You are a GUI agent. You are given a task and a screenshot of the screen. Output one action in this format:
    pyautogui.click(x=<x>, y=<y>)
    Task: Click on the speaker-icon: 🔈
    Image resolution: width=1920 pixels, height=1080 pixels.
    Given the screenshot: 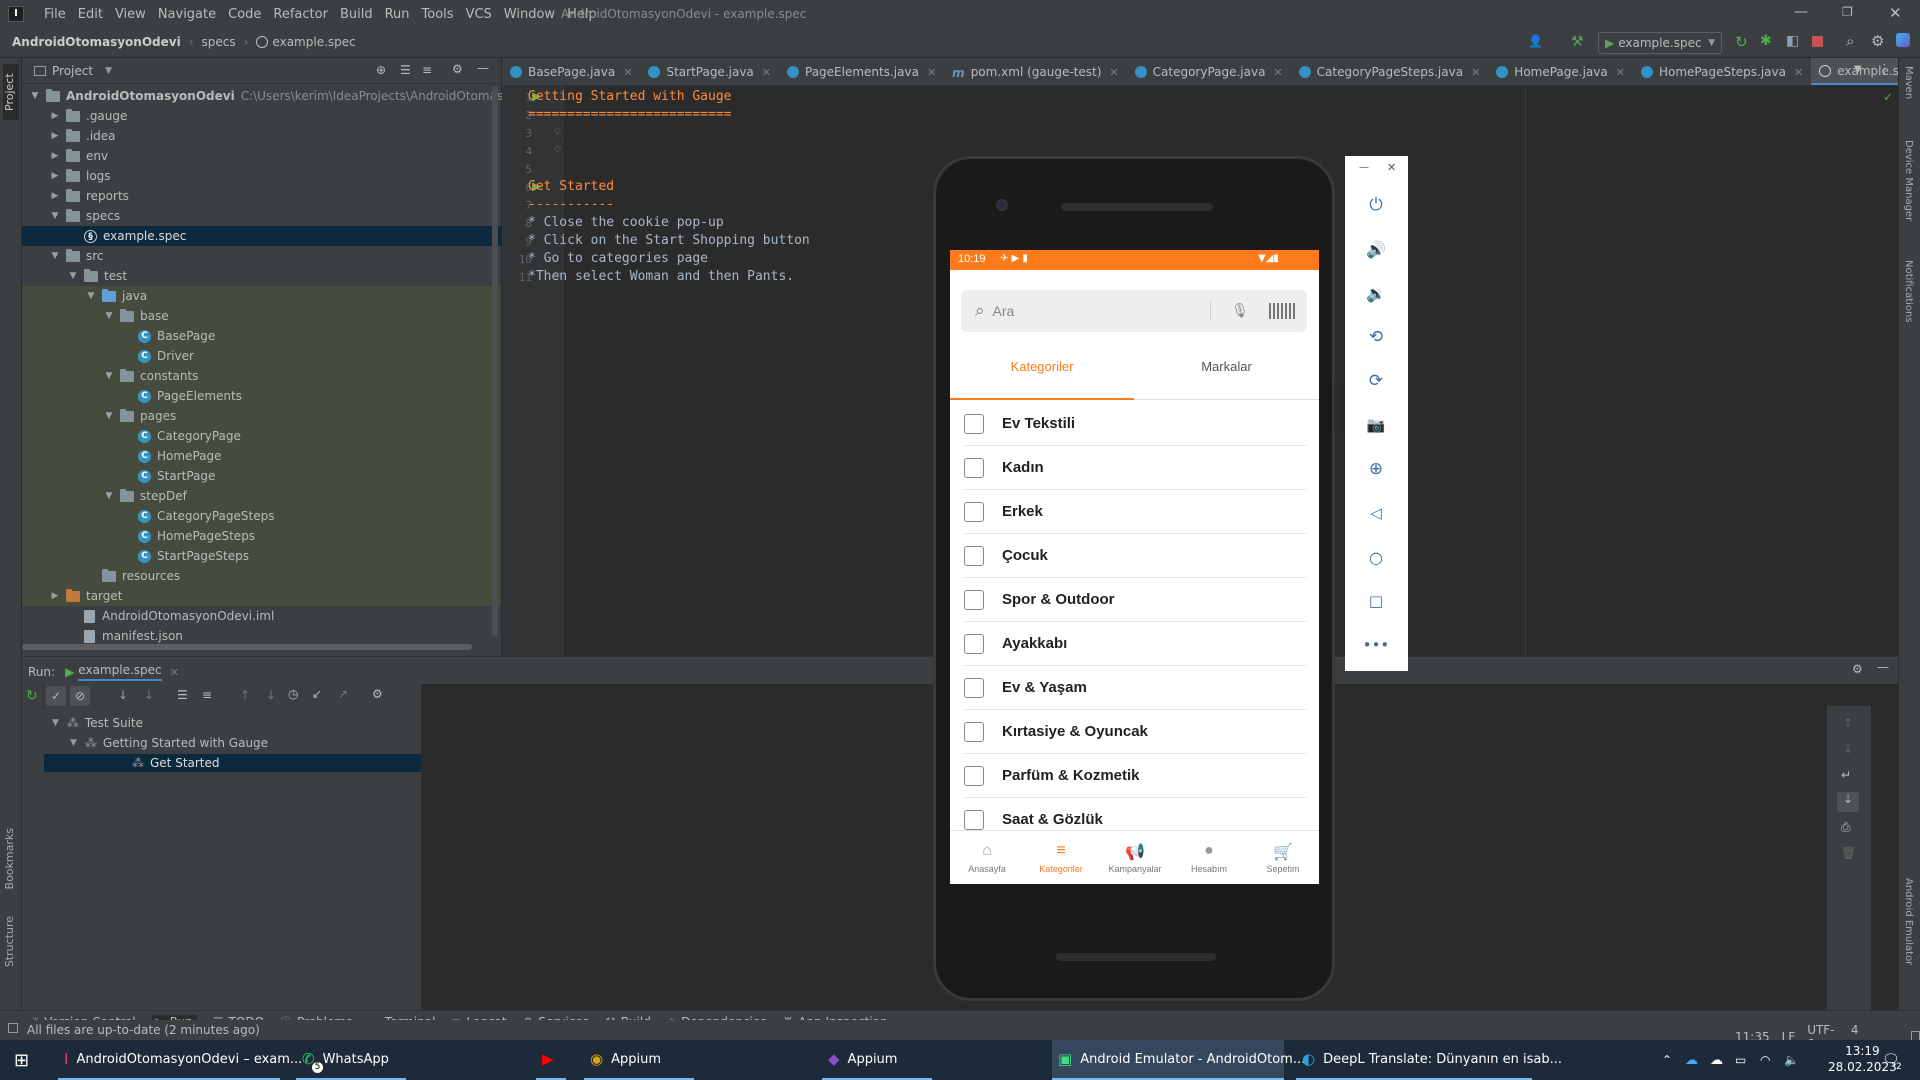 What is the action you would take?
    pyautogui.click(x=1791, y=1060)
    